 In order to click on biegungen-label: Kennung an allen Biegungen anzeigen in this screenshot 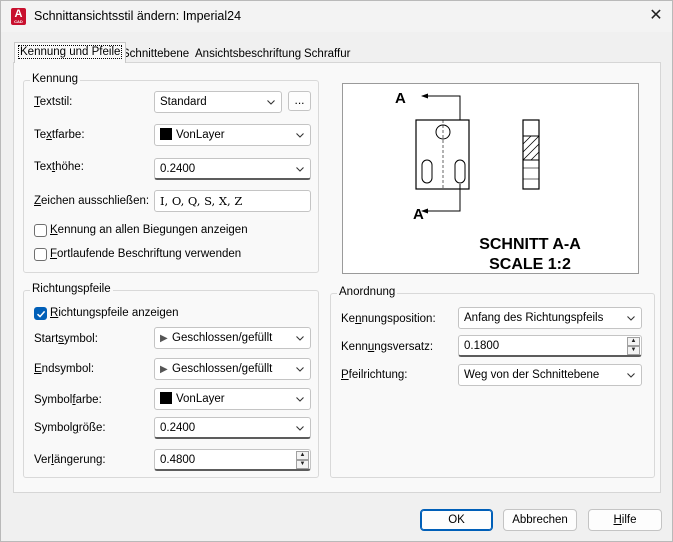, I will do `click(149, 230)`.